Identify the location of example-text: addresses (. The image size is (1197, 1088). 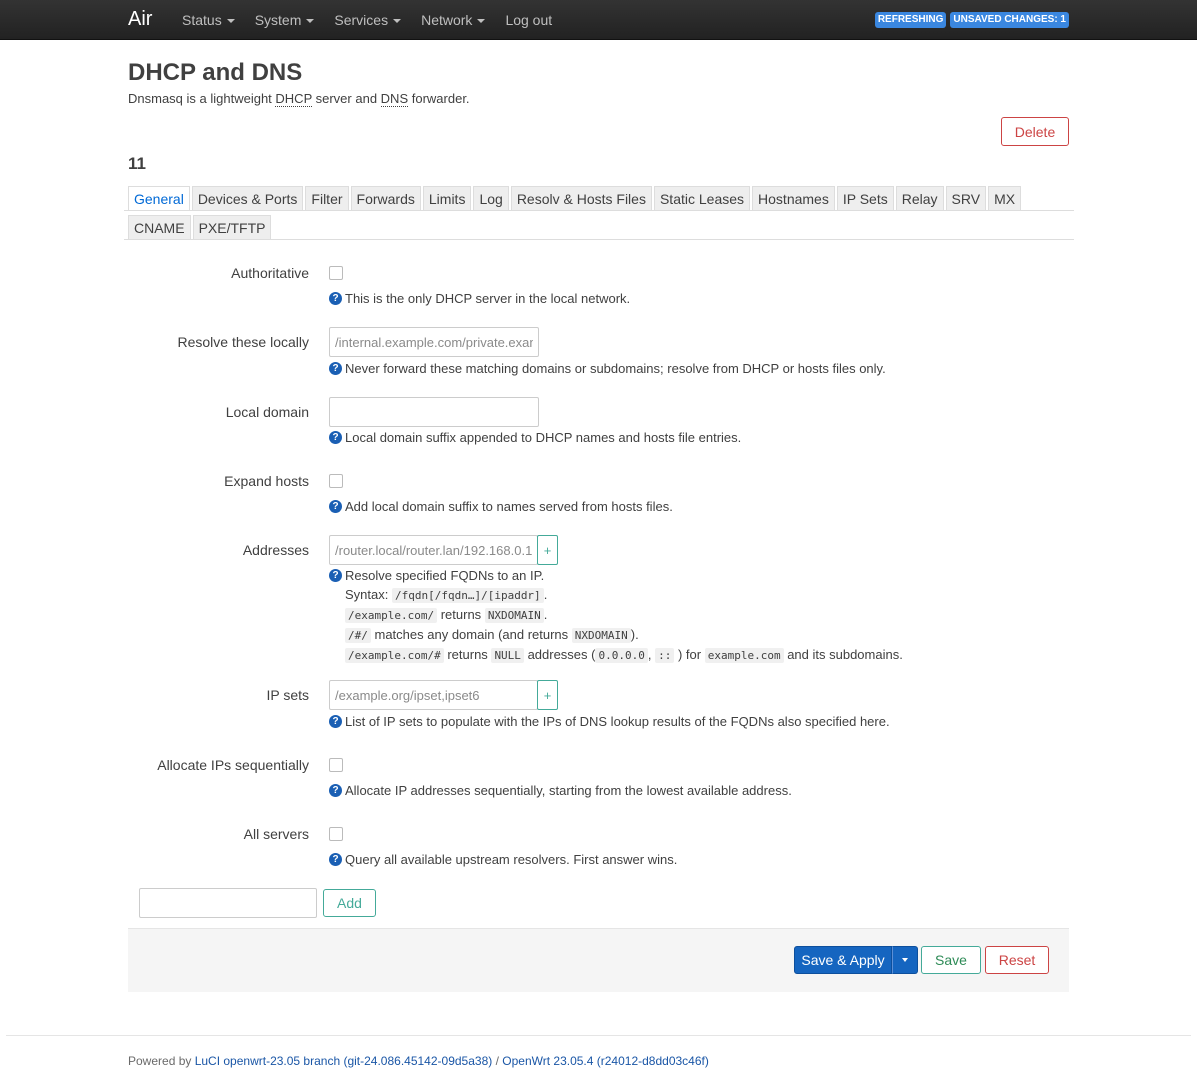
(561, 654).